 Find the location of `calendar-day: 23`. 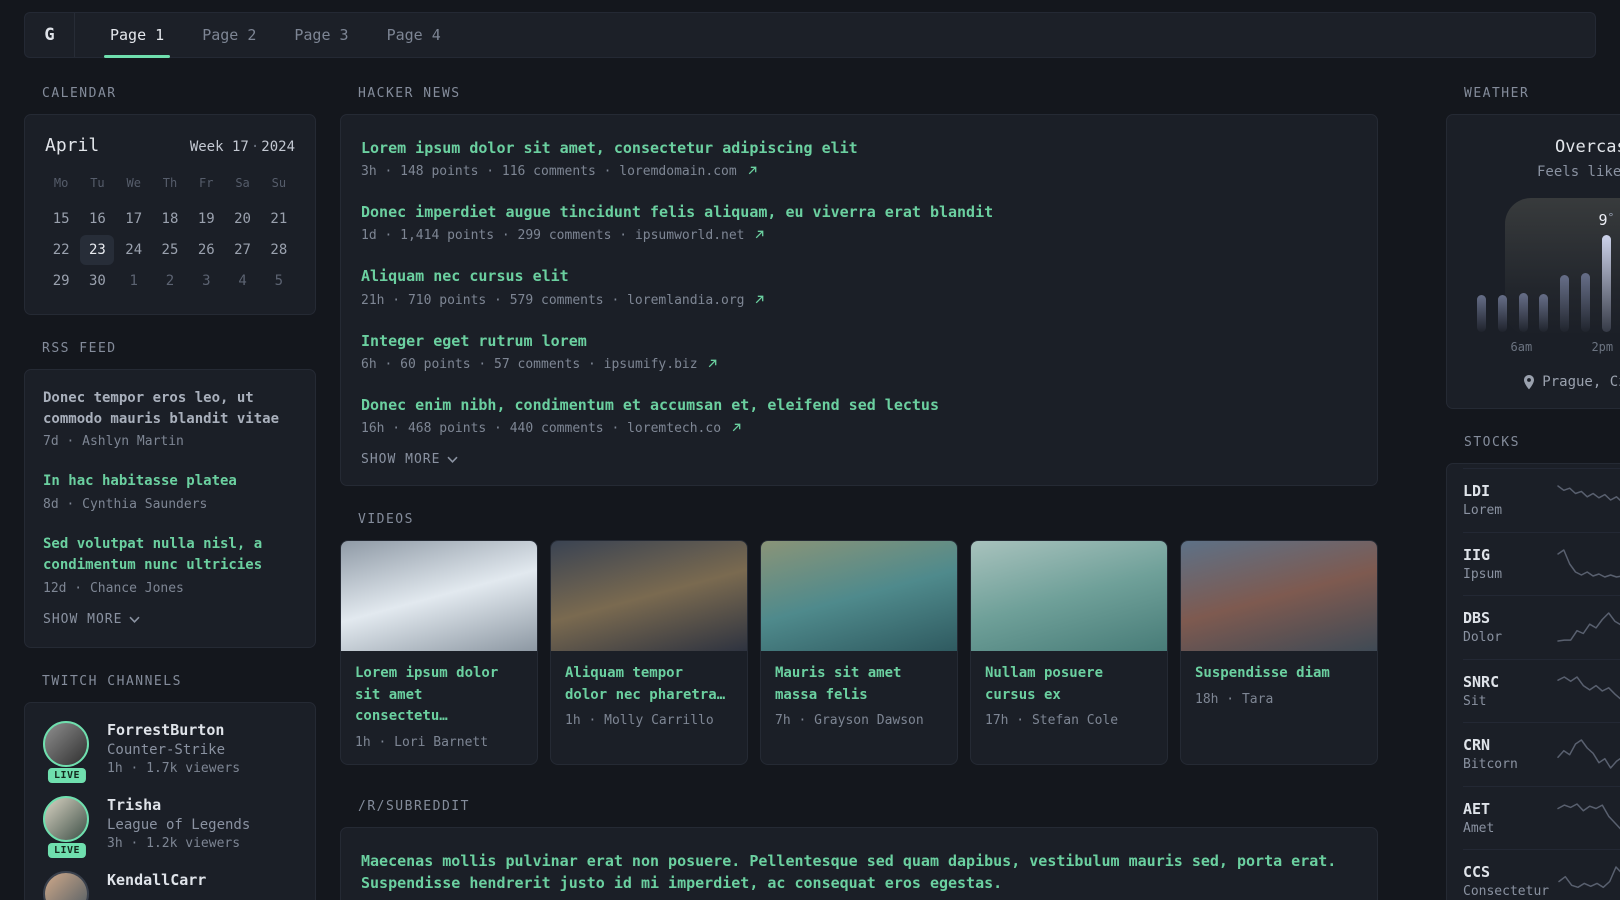

calendar-day: 23 is located at coordinates (97, 250).